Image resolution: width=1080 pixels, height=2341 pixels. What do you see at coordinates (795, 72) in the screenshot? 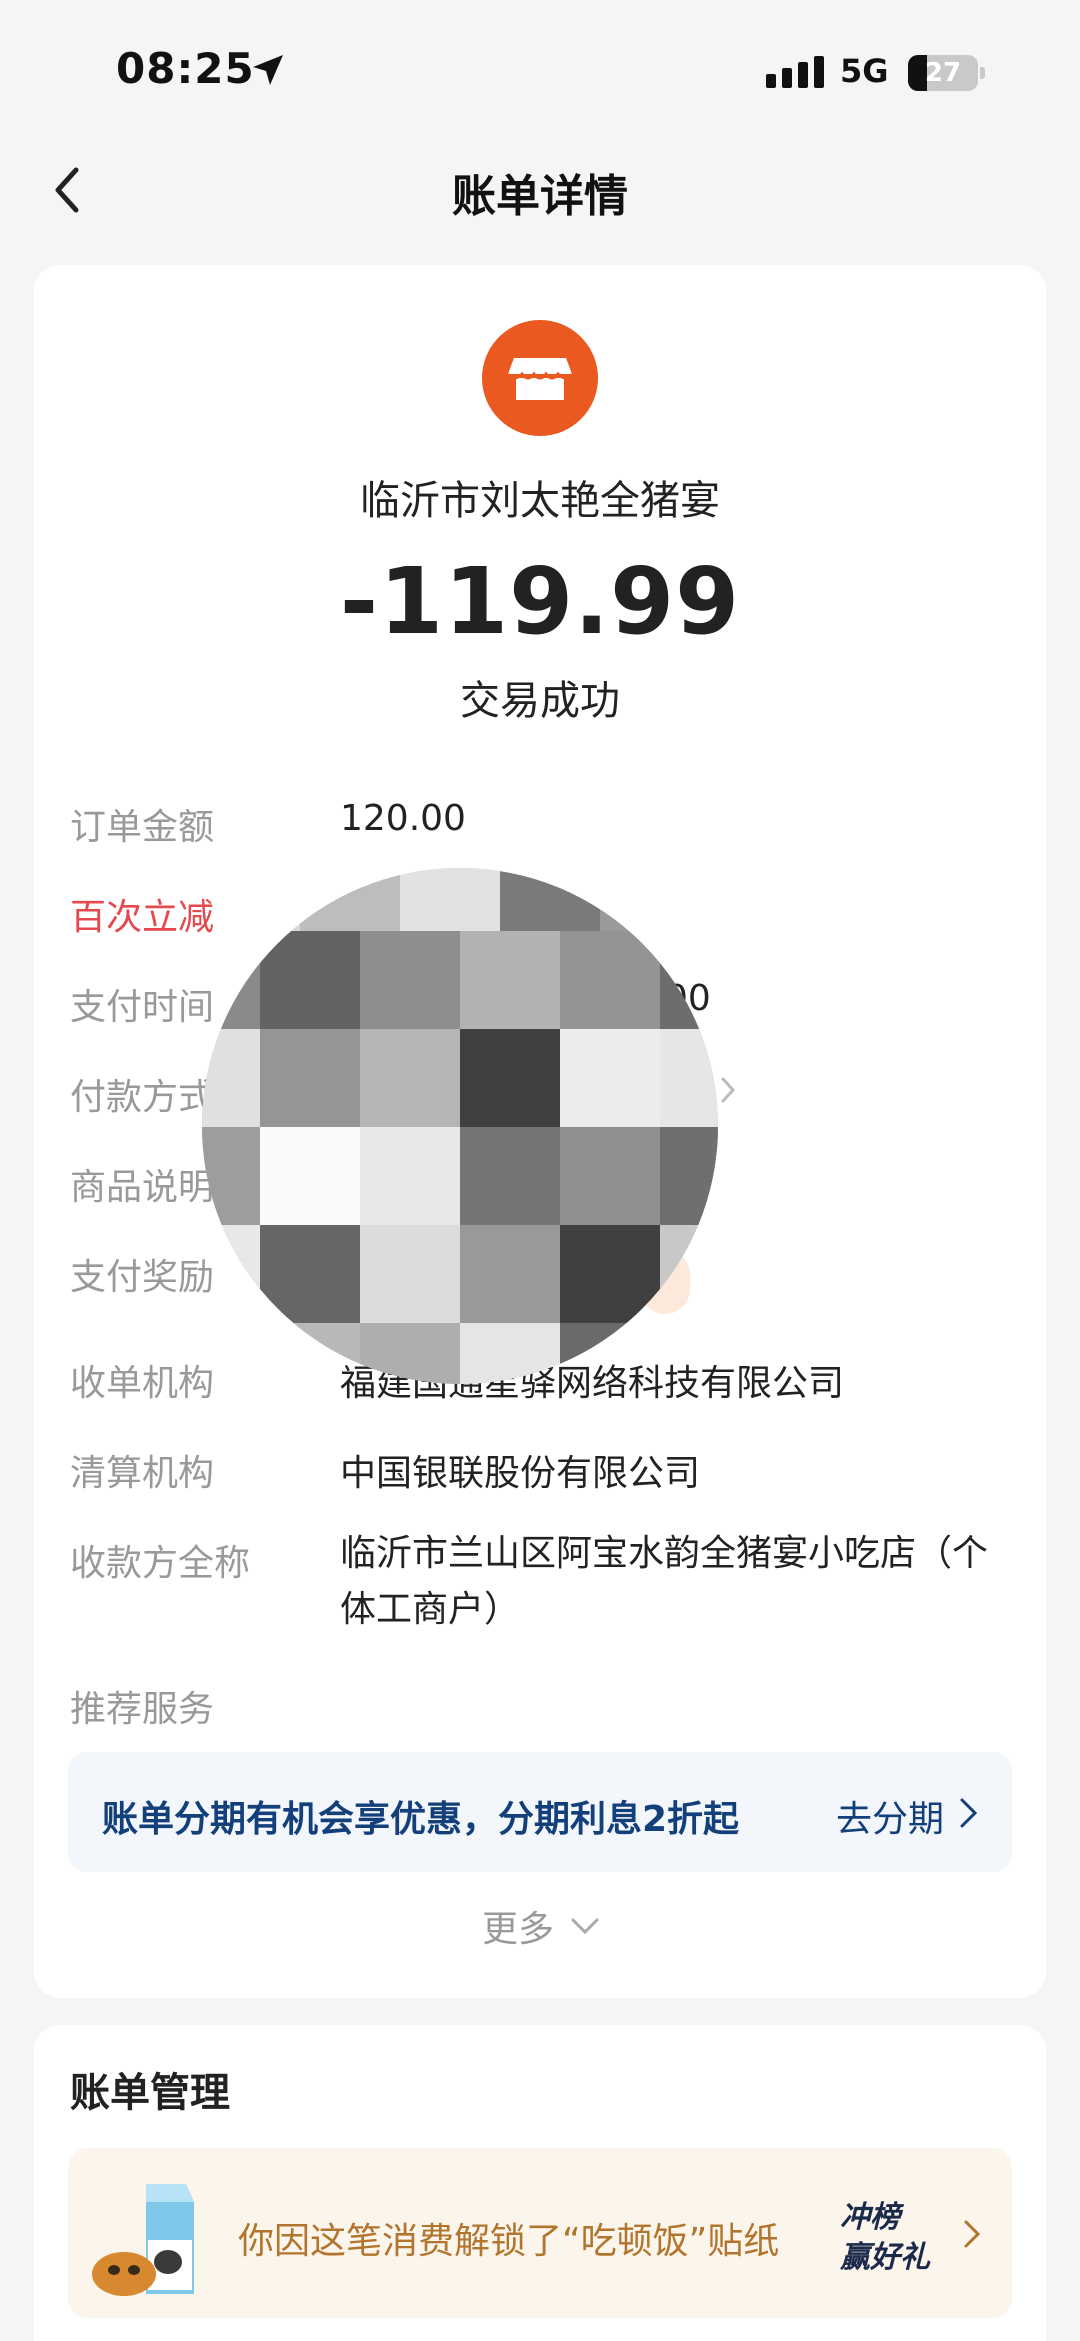
I see `signal-icon` at bounding box center [795, 72].